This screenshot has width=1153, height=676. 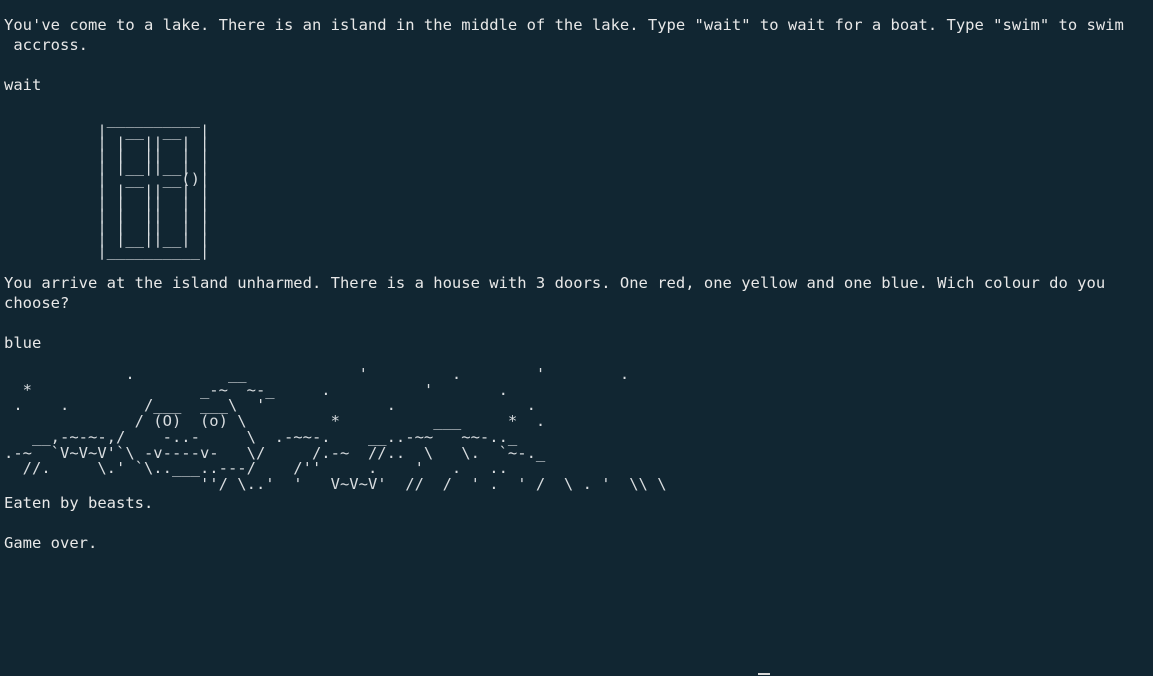 I want to click on text-cursor, so click(x=764, y=674).